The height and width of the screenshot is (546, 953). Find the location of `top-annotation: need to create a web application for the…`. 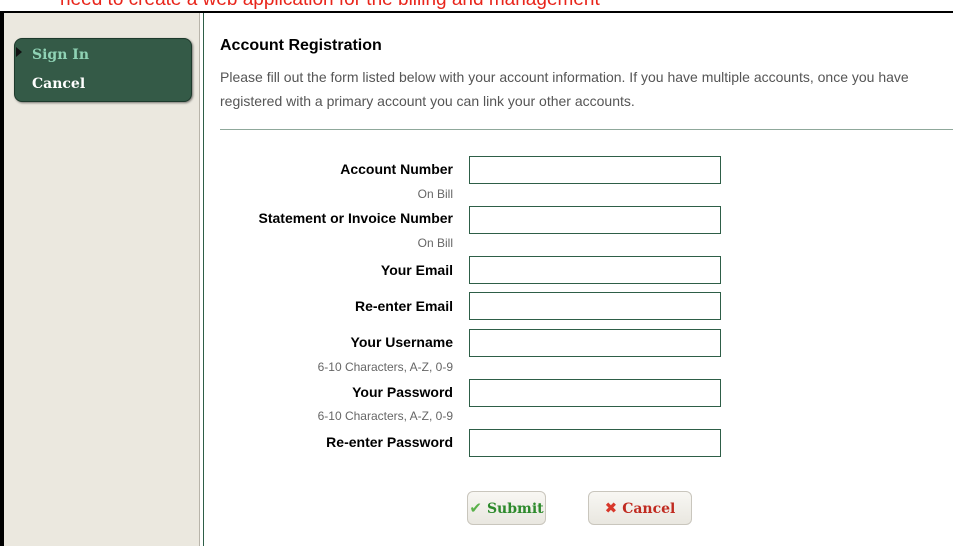

top-annotation: need to create a web application for the… is located at coordinates (476, 5).